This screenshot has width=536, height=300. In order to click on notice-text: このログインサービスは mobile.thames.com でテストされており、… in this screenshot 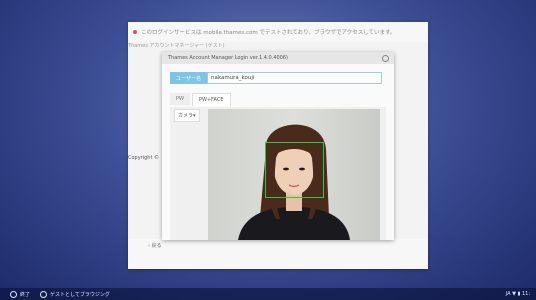, I will do `click(268, 33)`.